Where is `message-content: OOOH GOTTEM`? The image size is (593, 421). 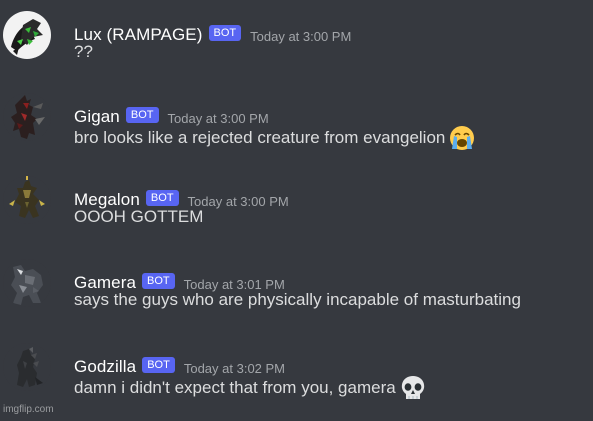 message-content: OOOH GOTTEM is located at coordinates (138, 217).